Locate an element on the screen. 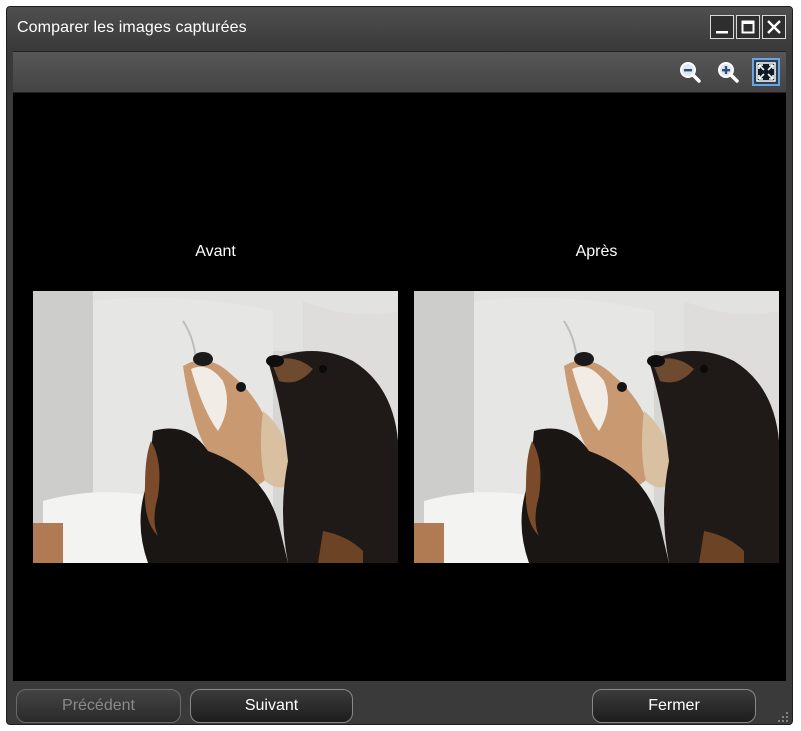  maximize-button is located at coordinates (748, 27).